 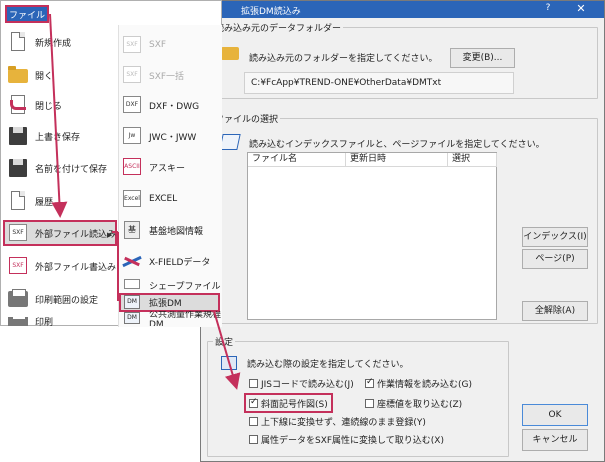 I want to click on menu-item-print-range: 印刷範囲の設定, so click(x=52, y=299).